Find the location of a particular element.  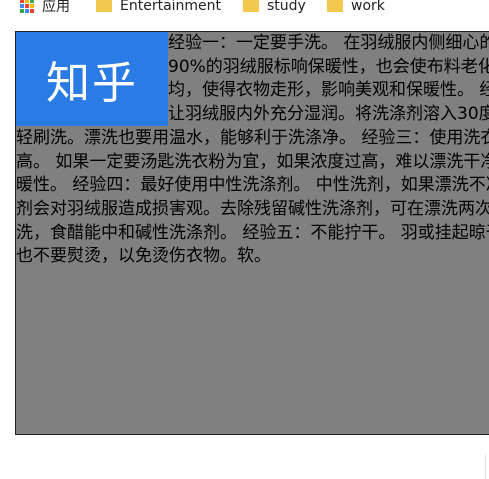

bookmark-folder-label: Entertainment is located at coordinates (171, 7).